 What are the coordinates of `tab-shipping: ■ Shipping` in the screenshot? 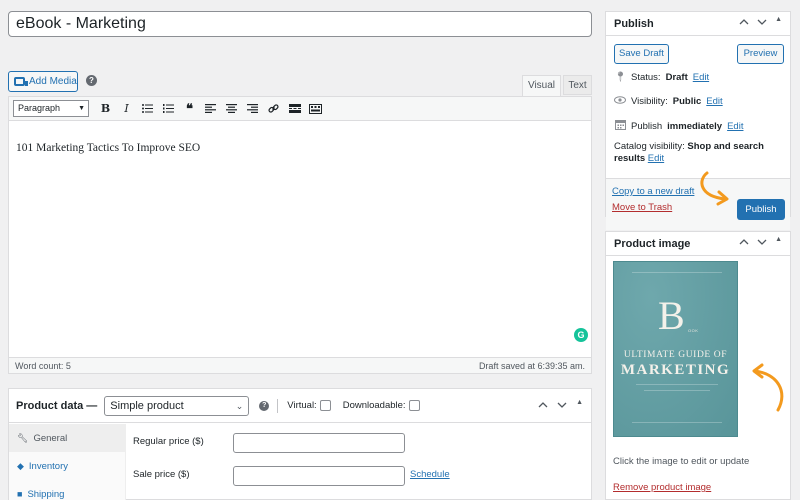 It's located at (67, 490).